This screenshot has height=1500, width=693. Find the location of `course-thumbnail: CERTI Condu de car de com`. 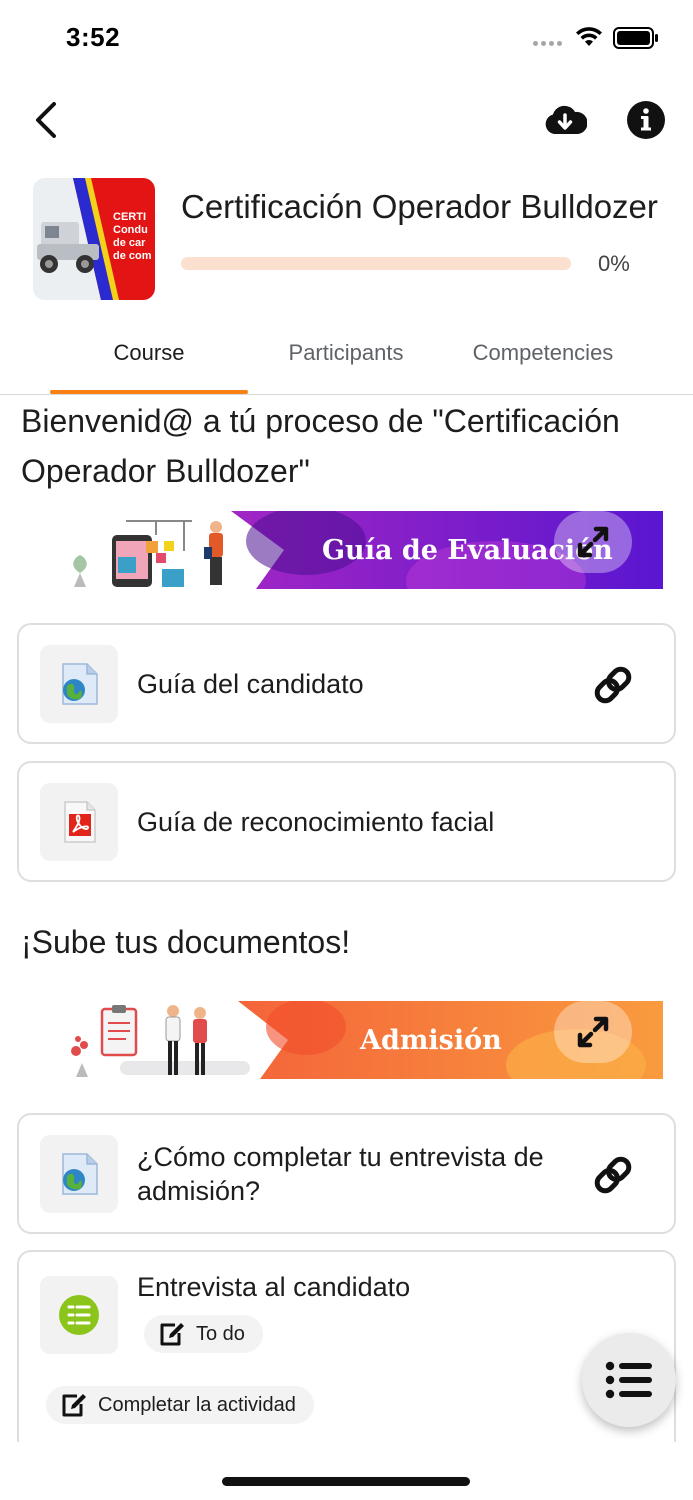

course-thumbnail: CERTI Condu de car de com is located at coordinates (94, 239).